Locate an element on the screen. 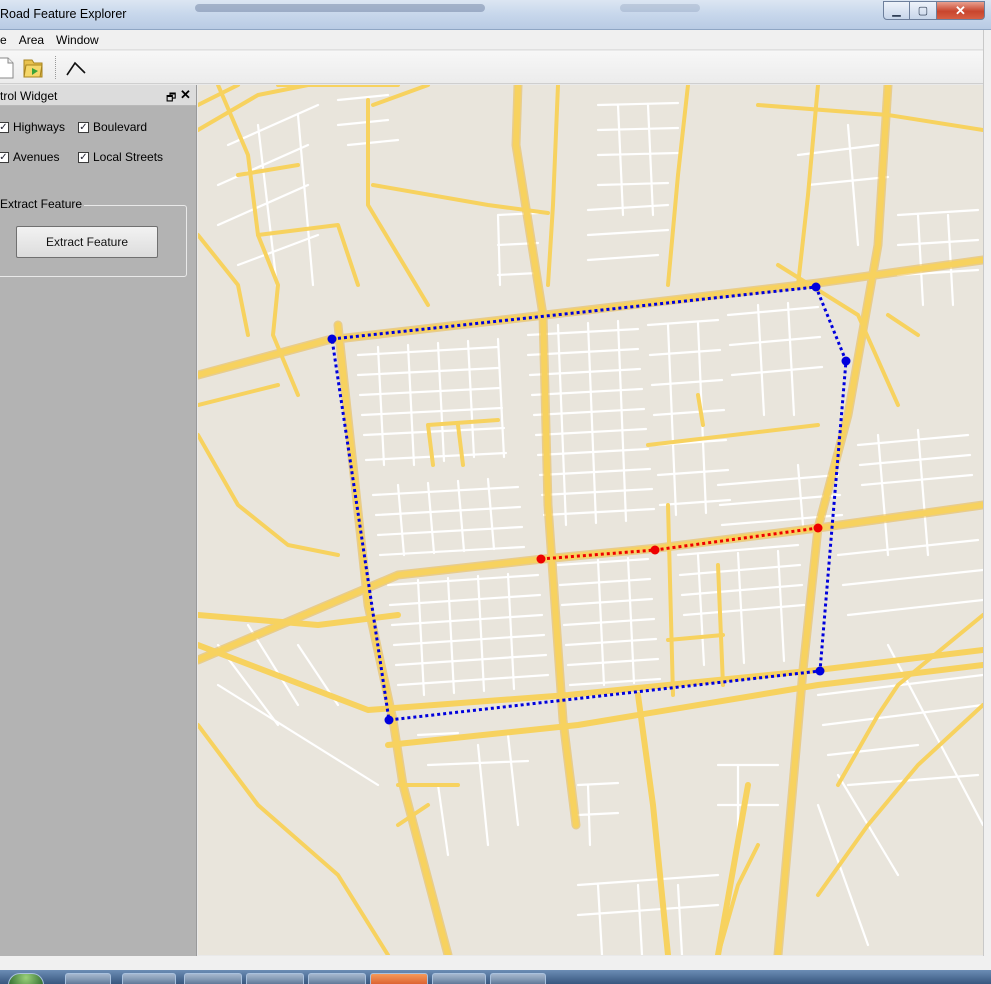 This screenshot has width=991, height=984. checkbox-boulevard-box: ✓ is located at coordinates (83, 127).